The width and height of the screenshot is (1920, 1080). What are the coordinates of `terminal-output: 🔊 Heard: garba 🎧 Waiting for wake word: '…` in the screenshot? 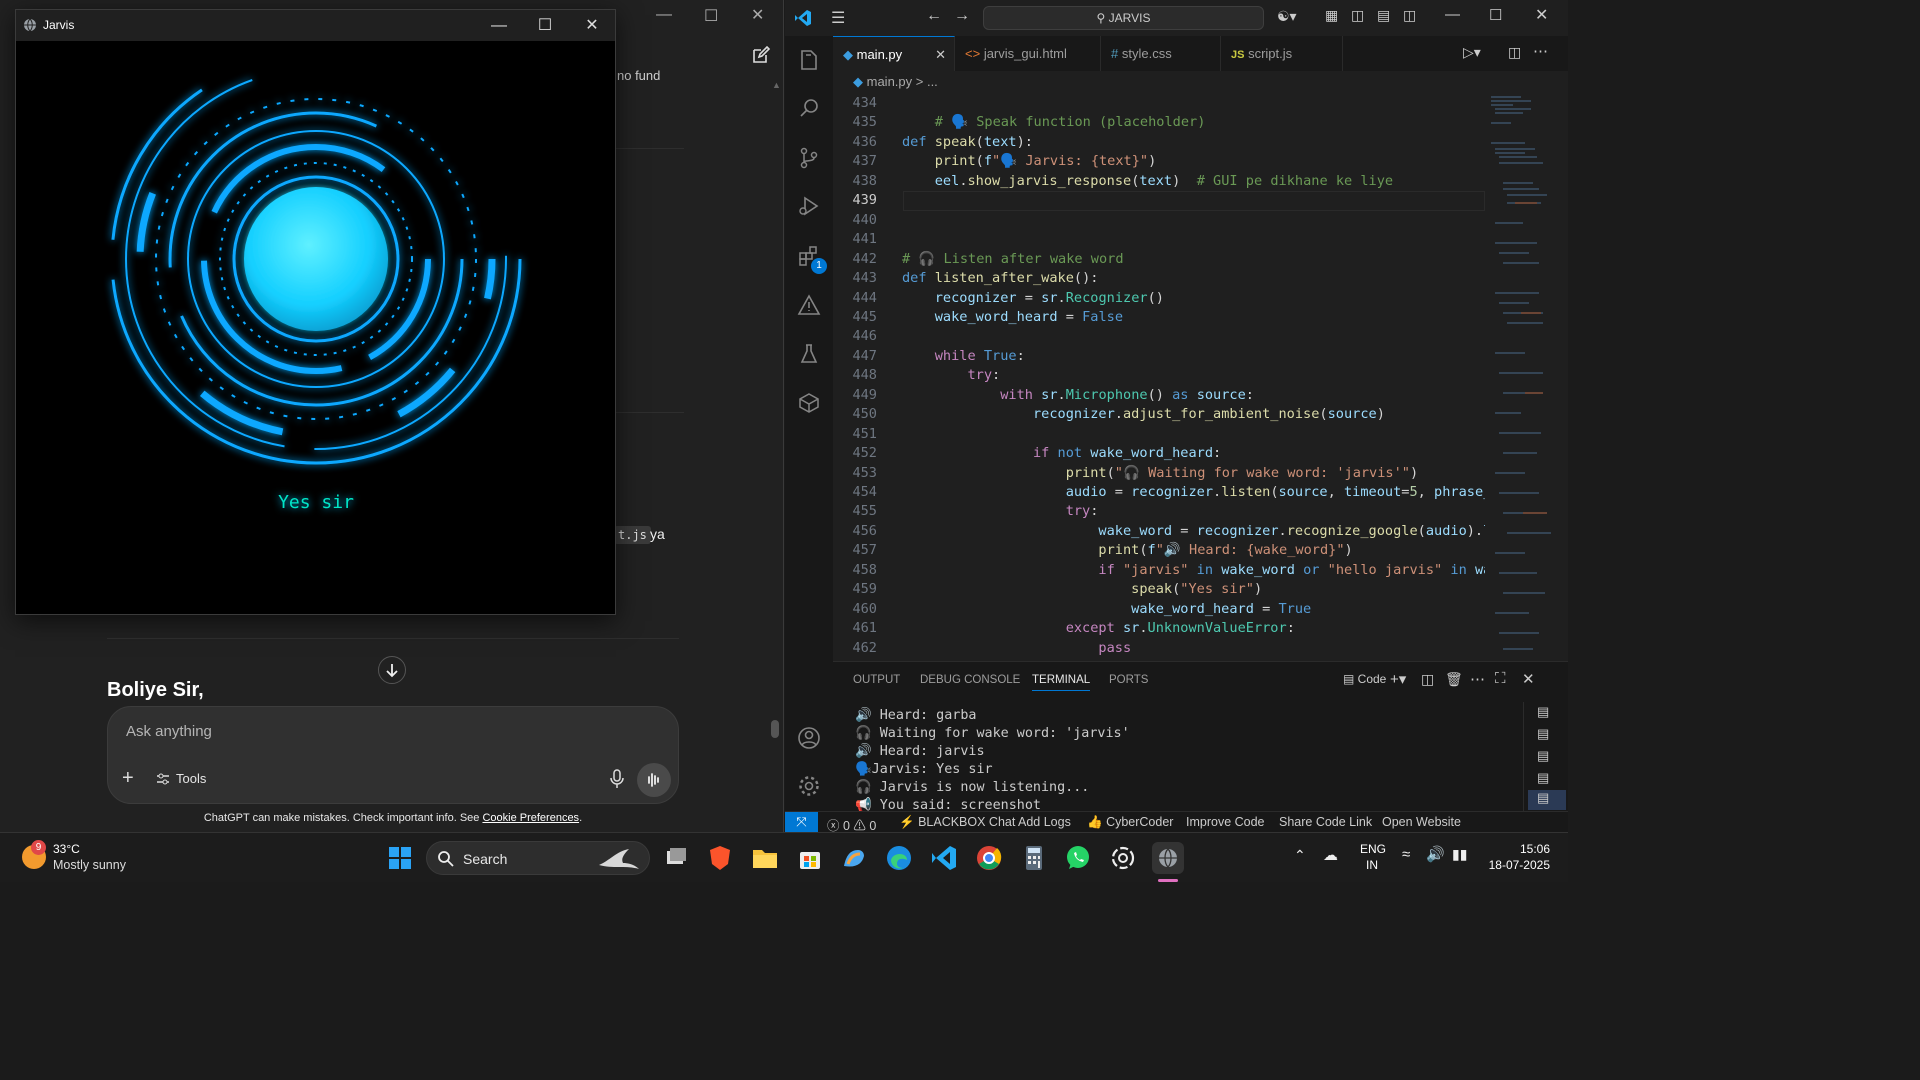 It's located at (1173, 758).